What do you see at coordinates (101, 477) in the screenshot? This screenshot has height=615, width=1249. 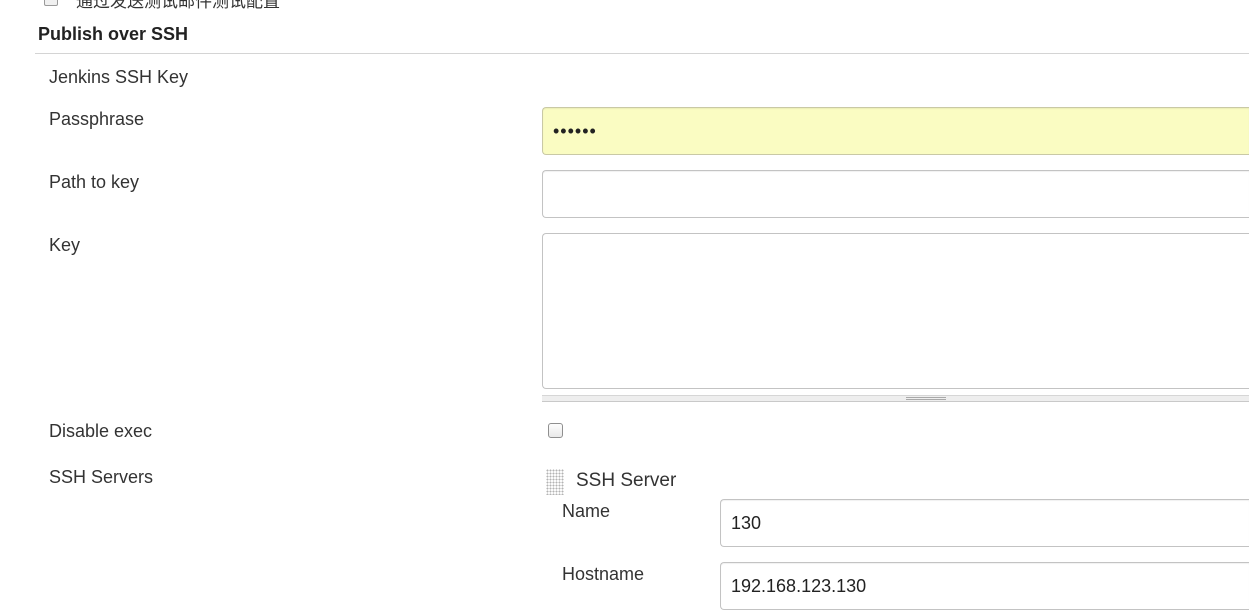 I see `ssh-servers-label: SSH Servers` at bounding box center [101, 477].